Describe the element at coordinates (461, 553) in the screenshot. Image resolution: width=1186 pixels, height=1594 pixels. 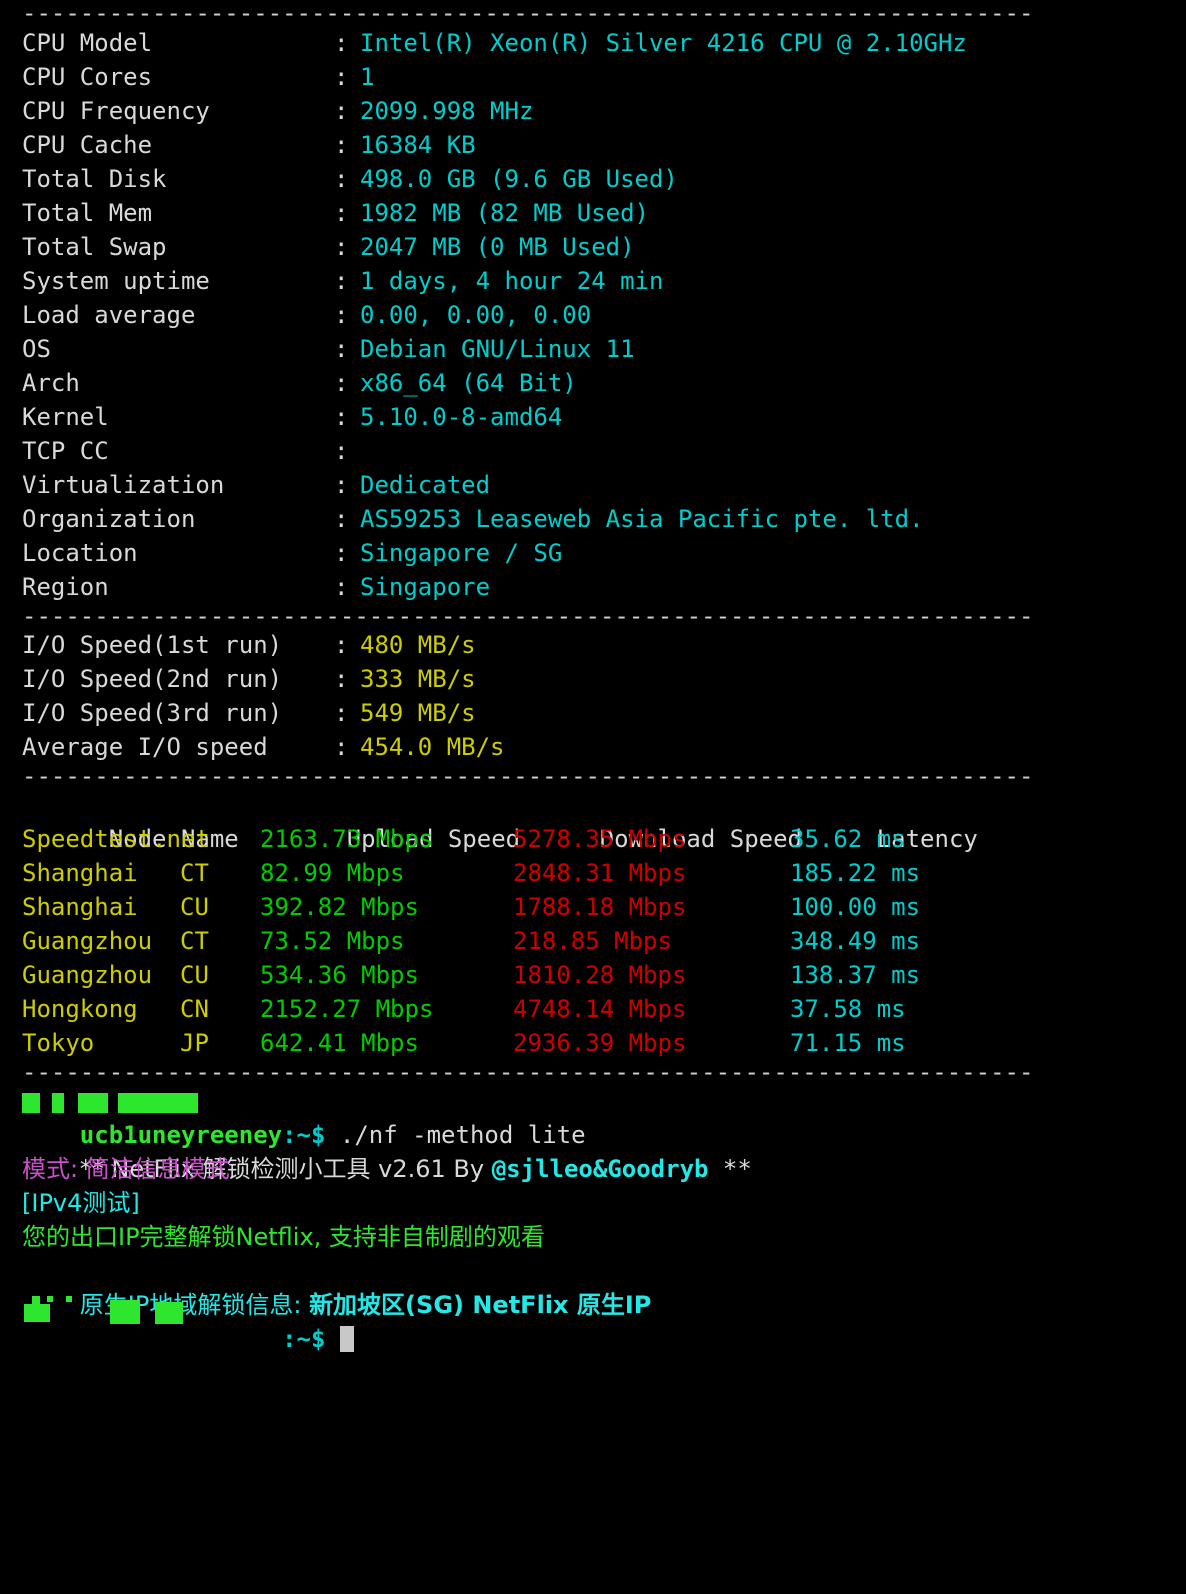
I see `system-info-value: Singapore / SG` at that location.